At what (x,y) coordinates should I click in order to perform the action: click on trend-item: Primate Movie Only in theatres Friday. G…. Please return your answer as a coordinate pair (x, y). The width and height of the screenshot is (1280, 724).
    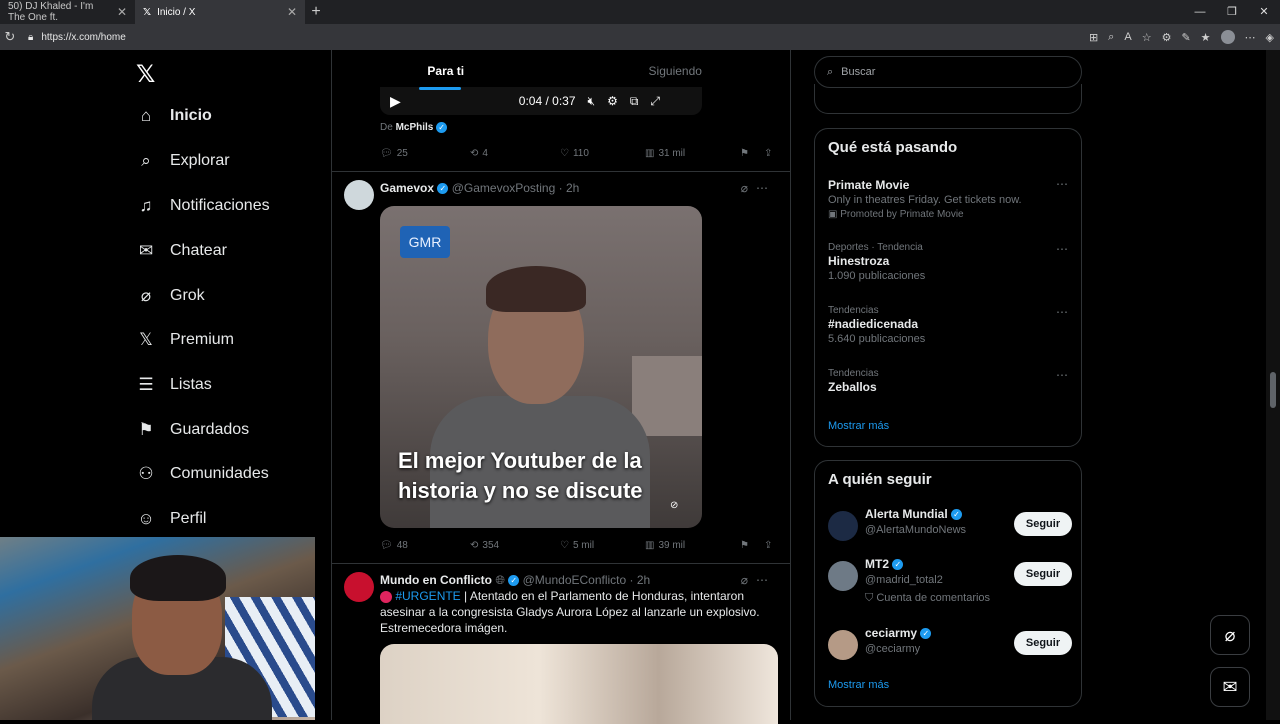
    Looking at the image, I should click on (948, 198).